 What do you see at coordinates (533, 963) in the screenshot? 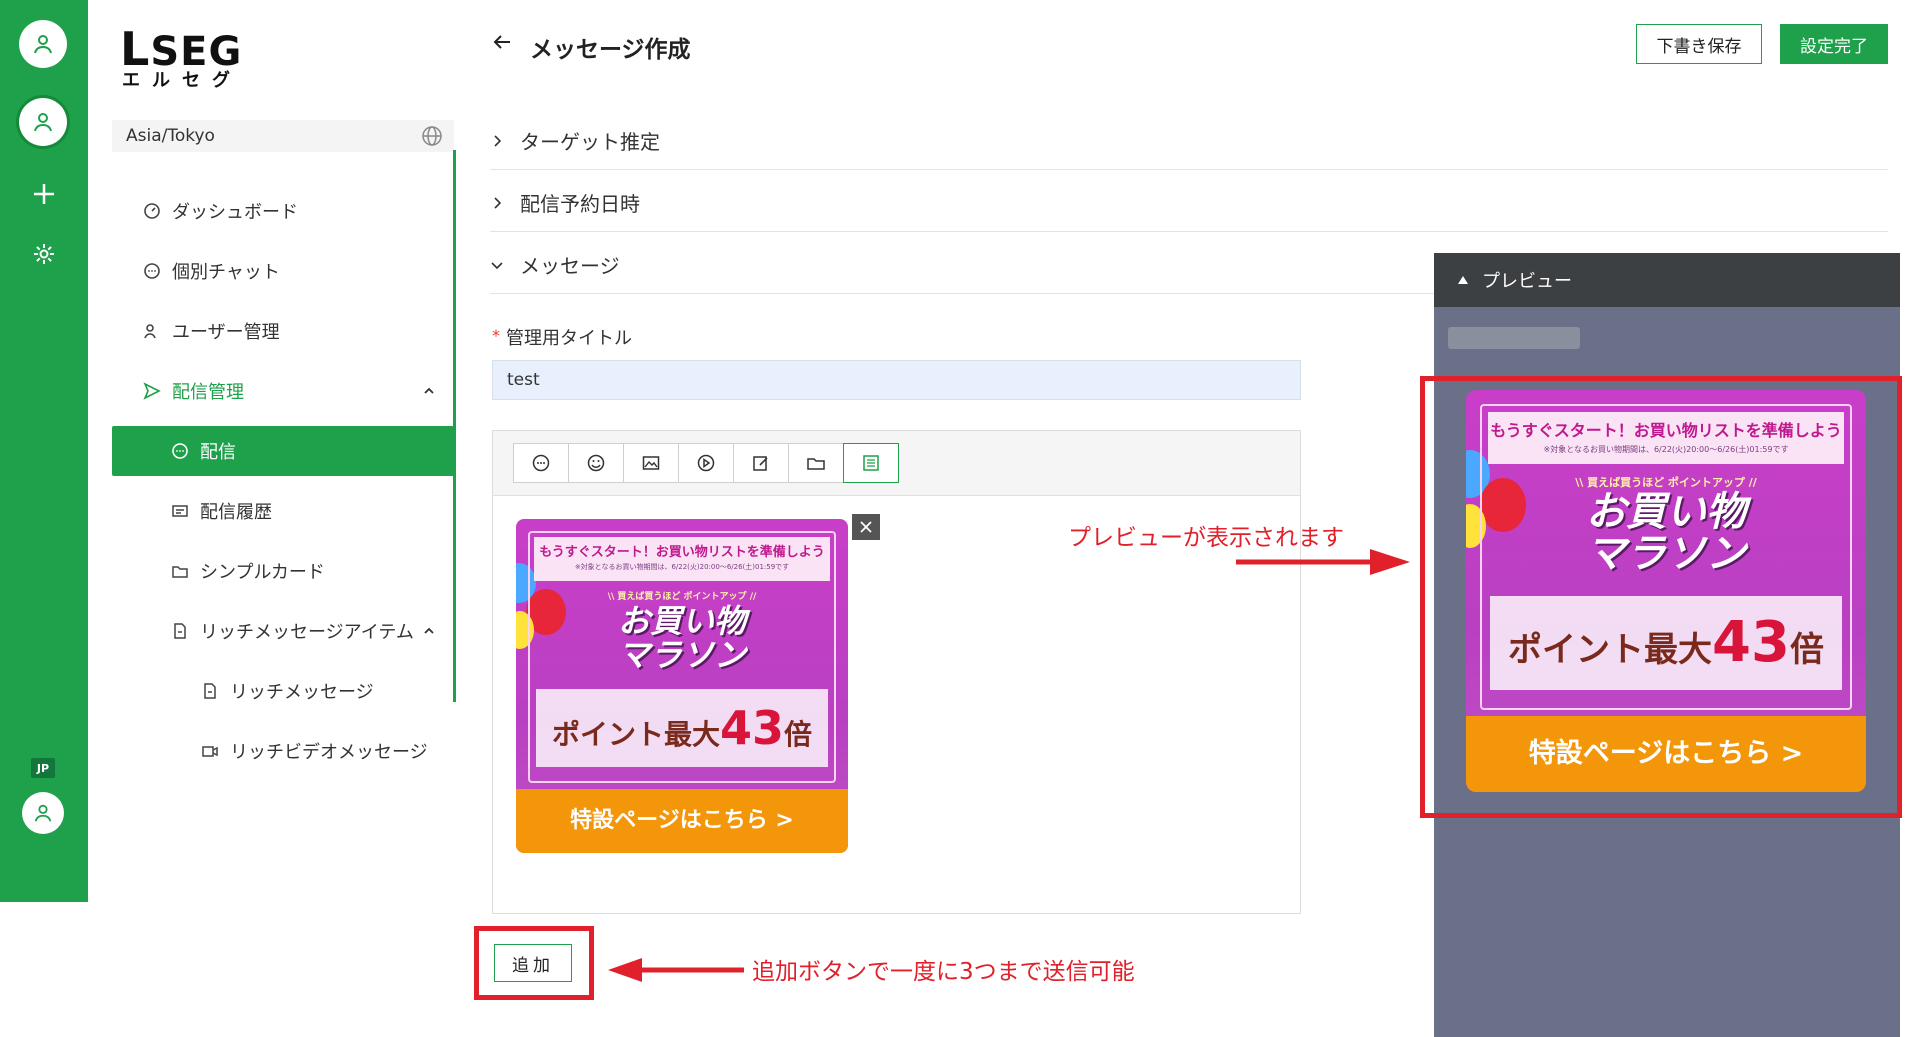
I see `add-button: 追加` at bounding box center [533, 963].